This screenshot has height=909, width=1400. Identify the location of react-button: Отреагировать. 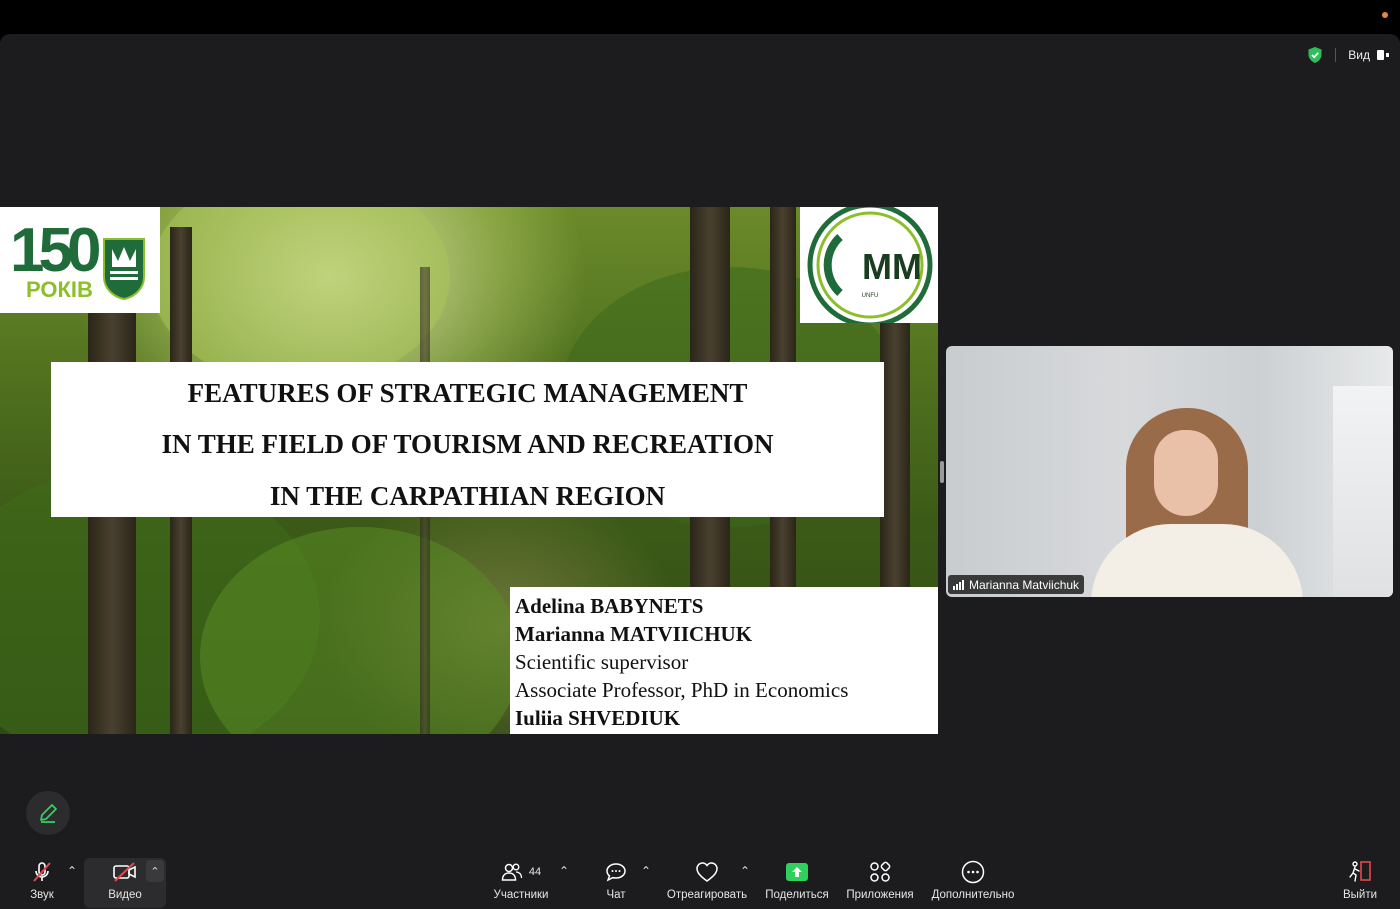
(707, 882).